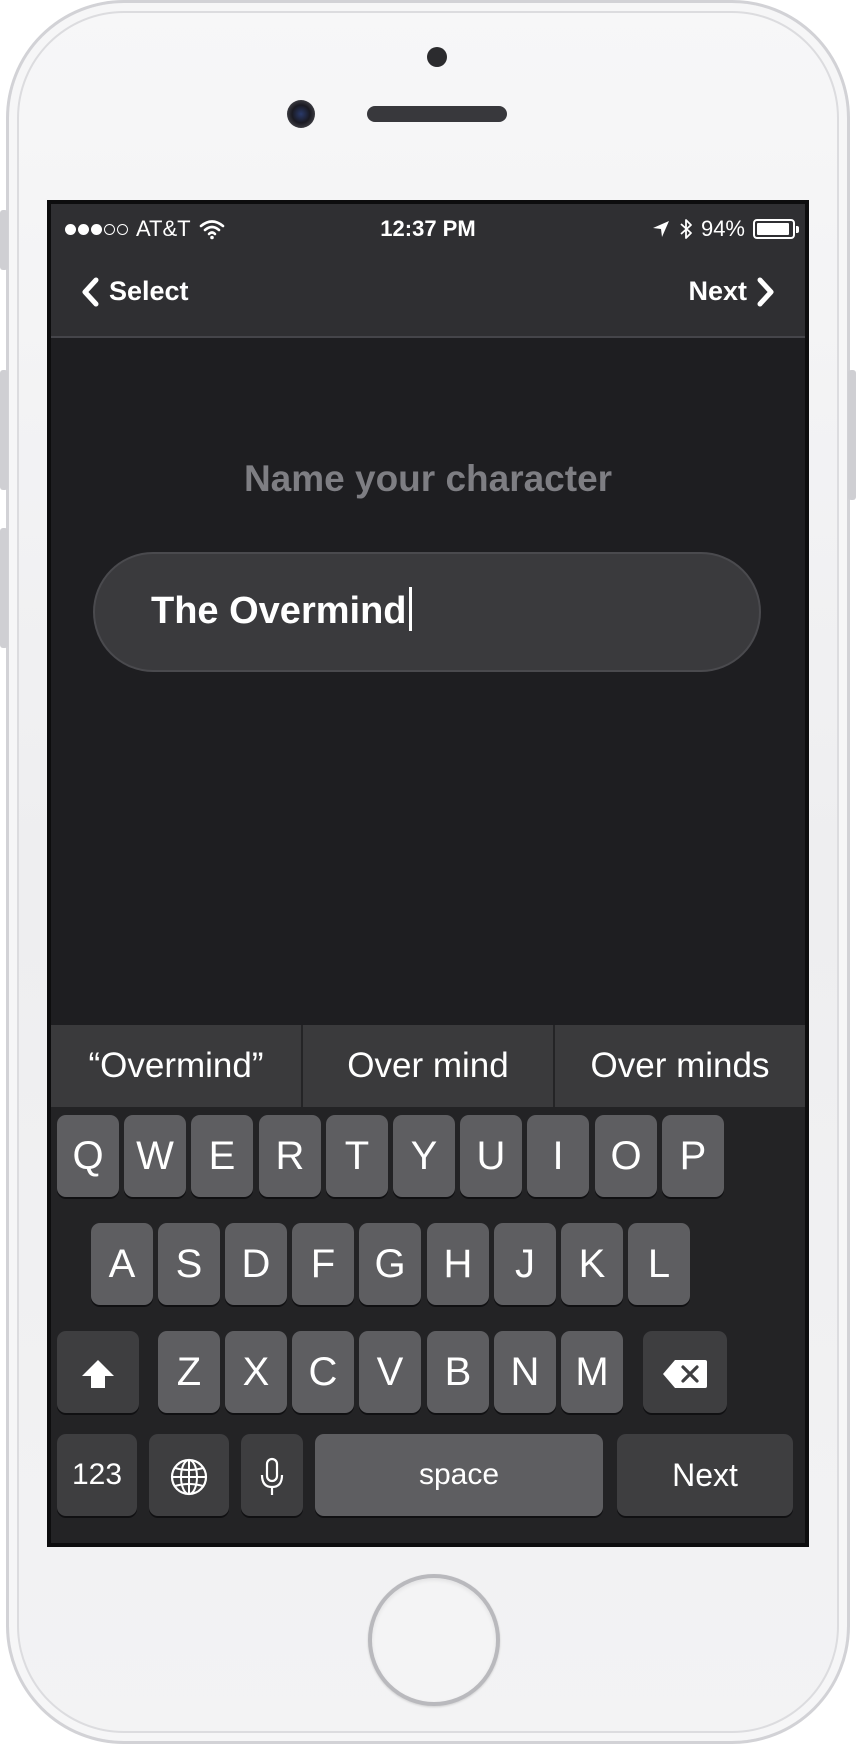 This screenshot has width=856, height=1748. Describe the element at coordinates (279, 611) in the screenshot. I see `character-name-text: The Overmind` at that location.